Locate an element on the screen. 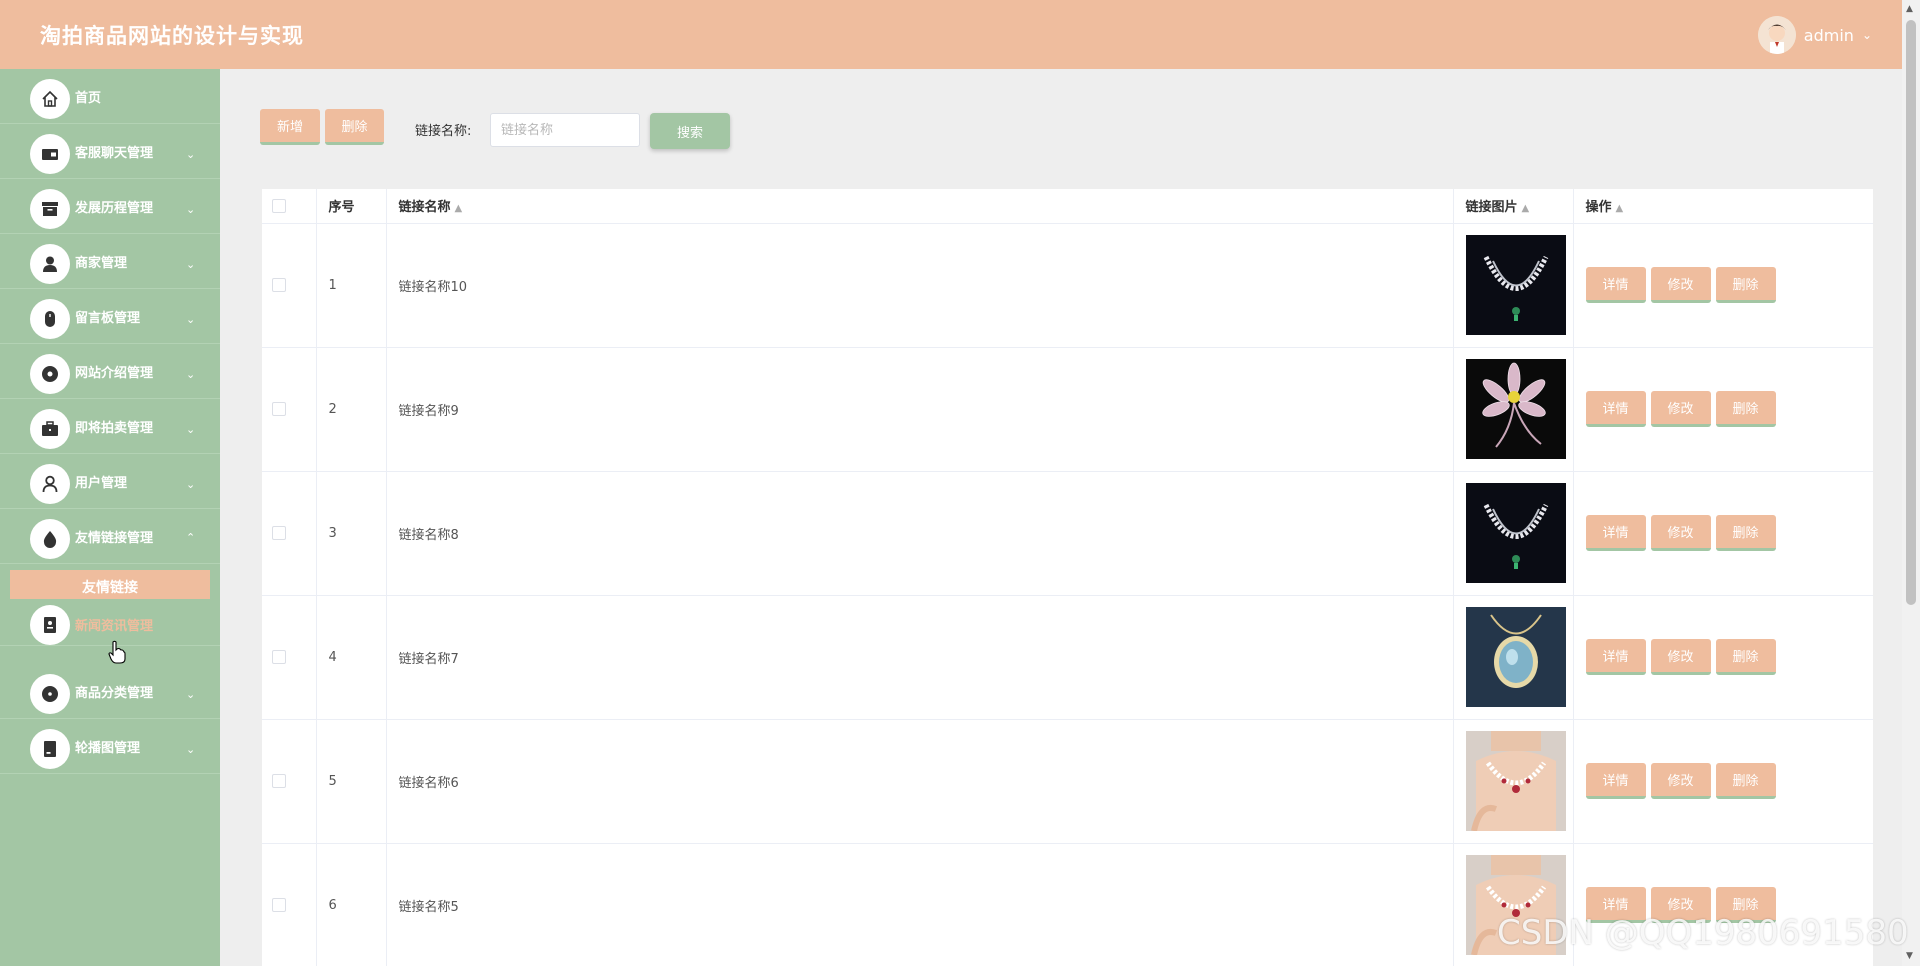 This screenshot has height=966, width=1920. sidebar-item-message-board: 留言板管理 ⌄ is located at coordinates (110, 316).